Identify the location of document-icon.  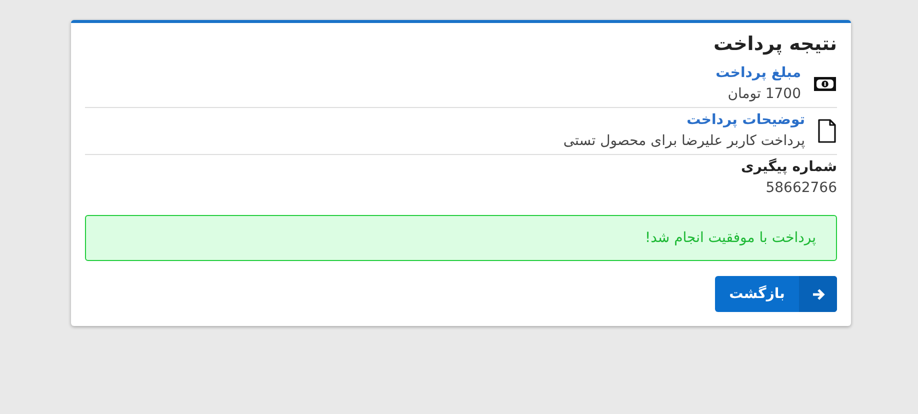
(827, 130).